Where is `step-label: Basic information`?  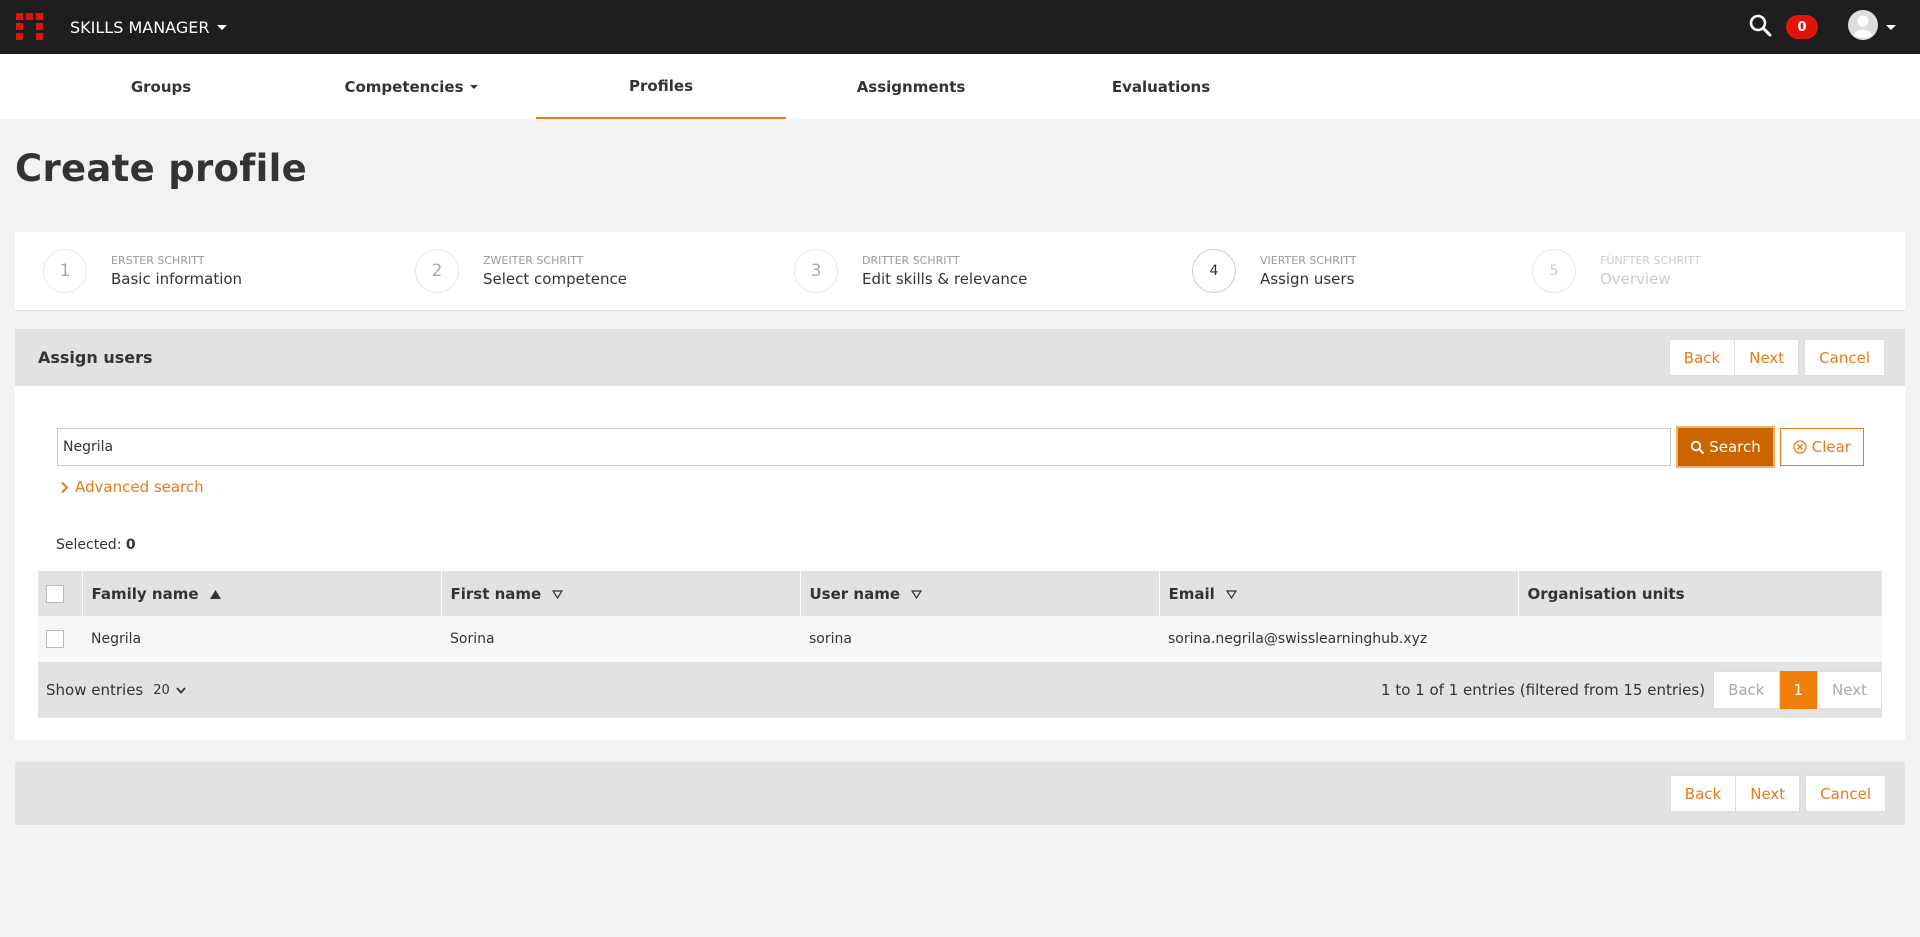
step-label: Basic information is located at coordinates (177, 279).